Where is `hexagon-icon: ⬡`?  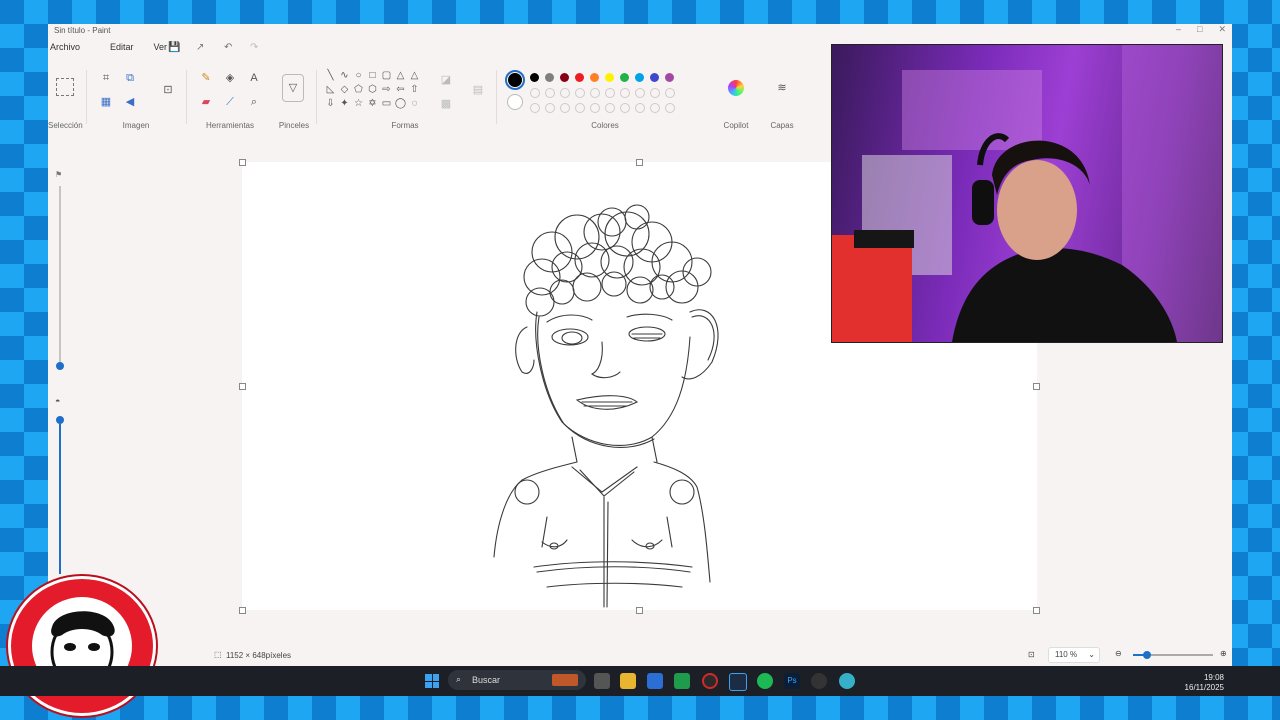
hexagon-icon: ⬡ is located at coordinates (372, 89).